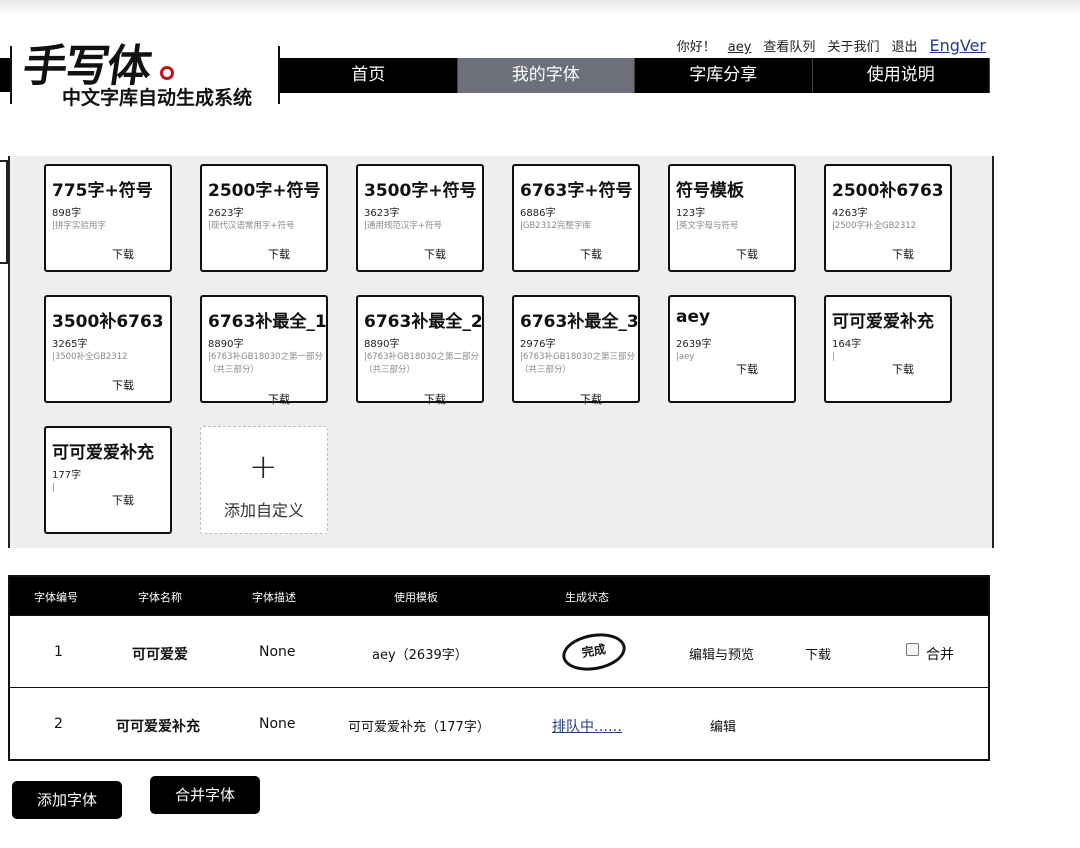 The height and width of the screenshot is (848, 1080). Describe the element at coordinates (888, 349) in the screenshot. I see `template-card: 可可爱爱补充 164字 | 下载` at that location.